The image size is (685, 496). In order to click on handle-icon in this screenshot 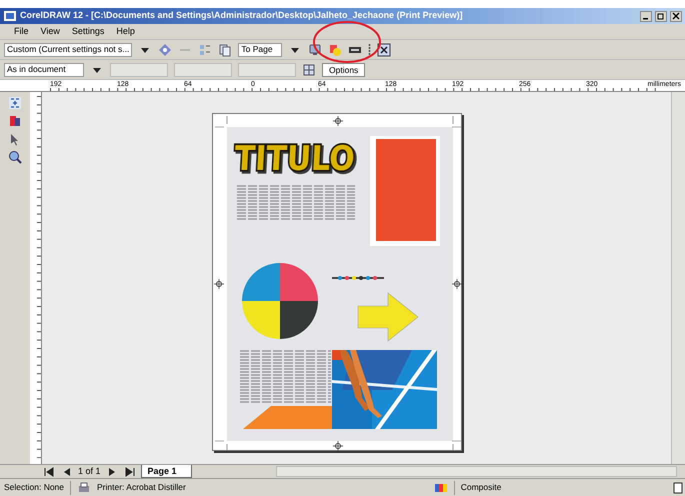, I will do `click(370, 49)`.